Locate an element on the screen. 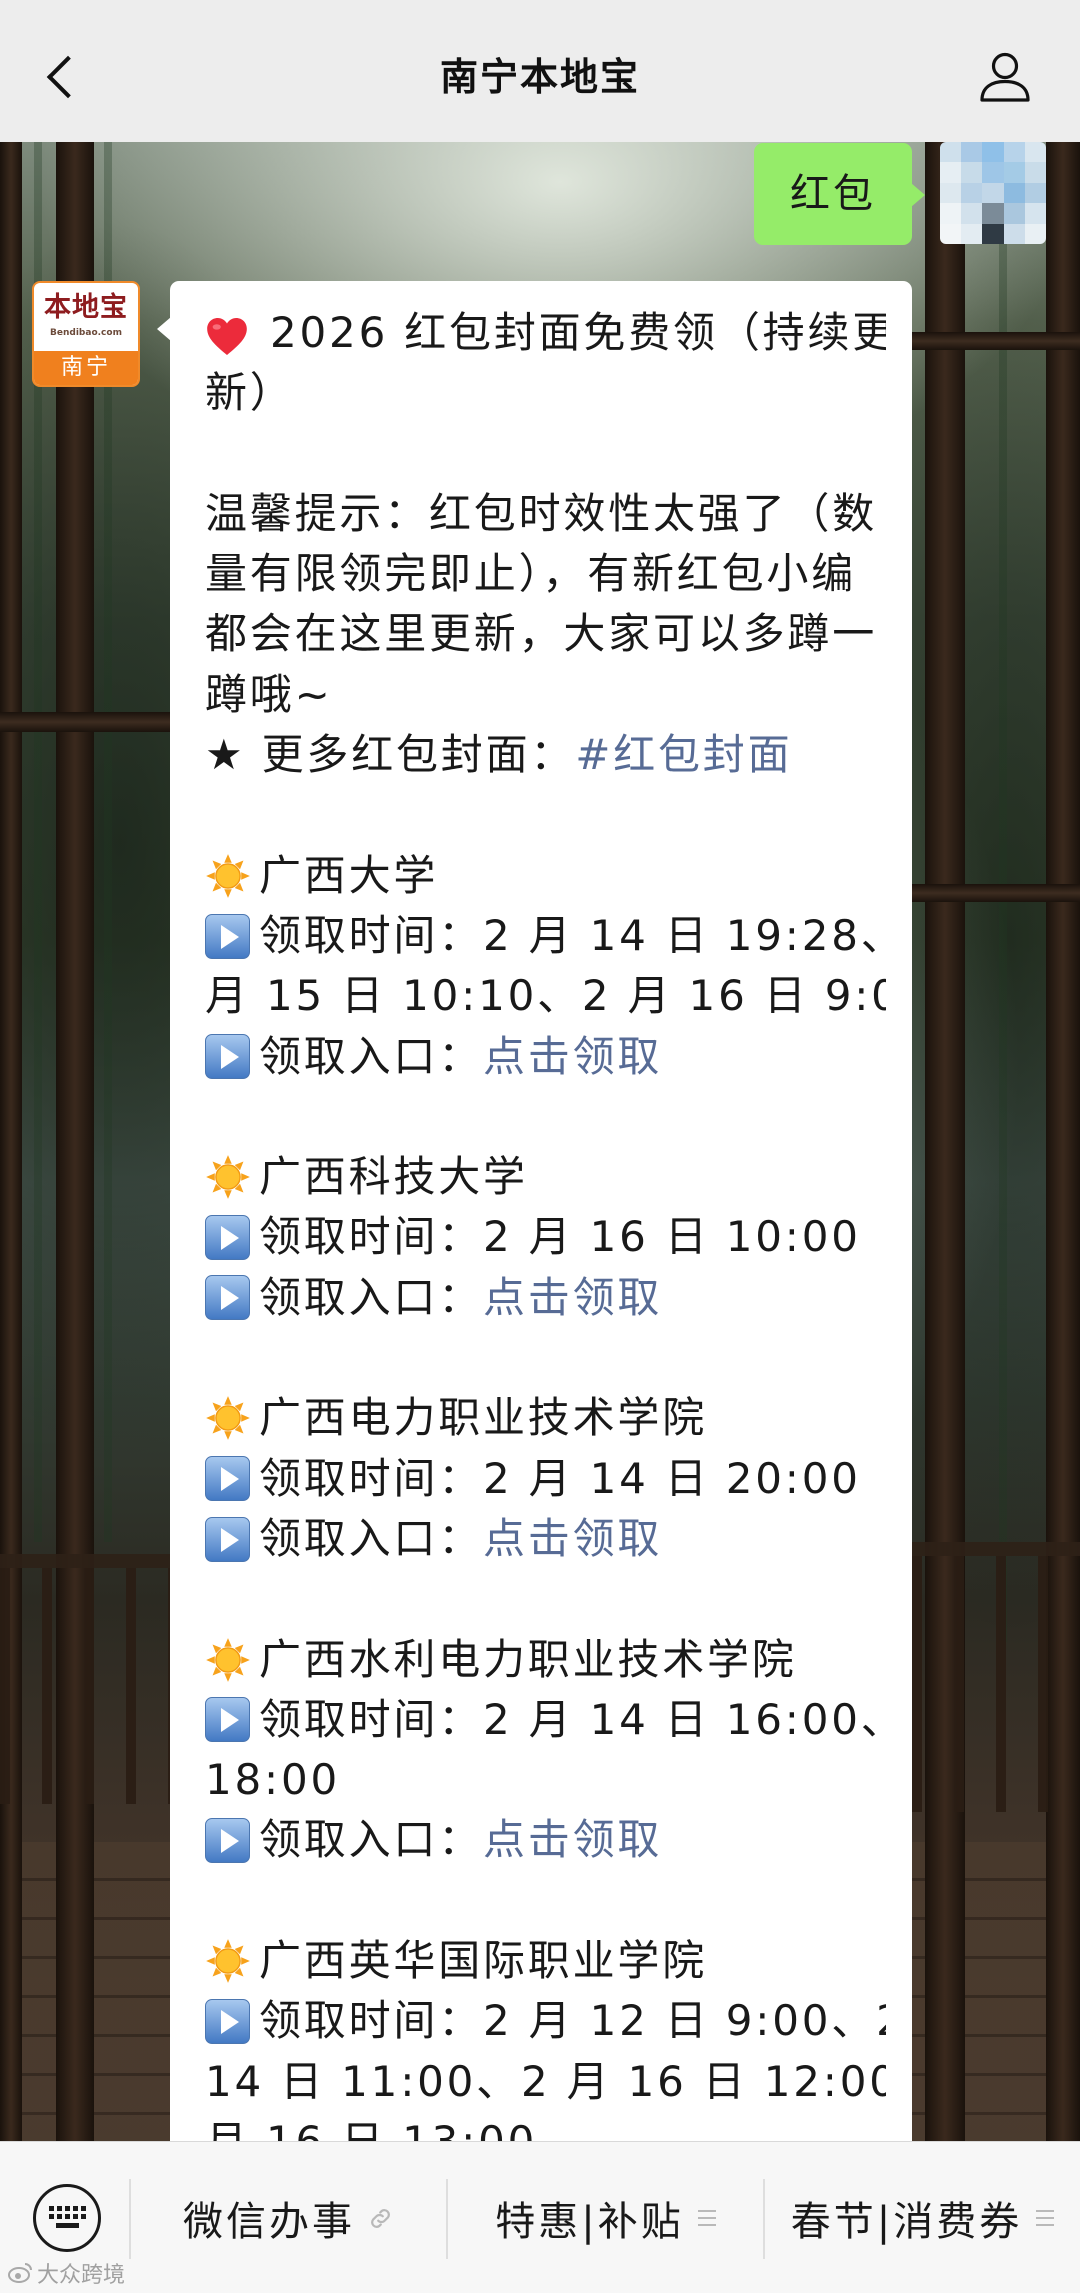 The height and width of the screenshot is (2293, 1080). top-bar: 南宁本地宝 is located at coordinates (540, 71).